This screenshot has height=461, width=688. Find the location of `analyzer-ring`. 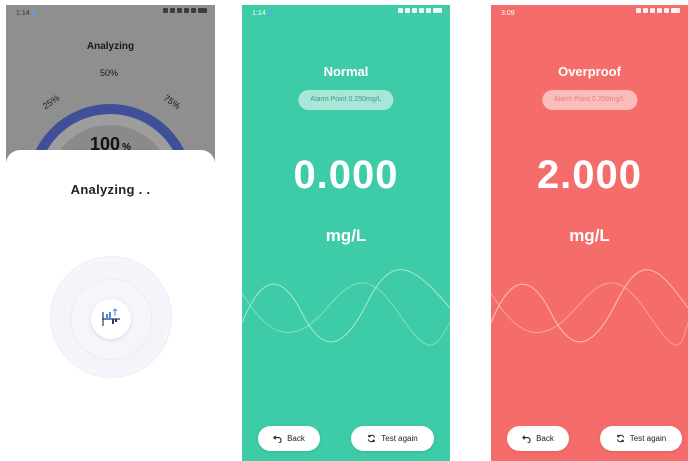

analyzer-ring is located at coordinates (111, 317).